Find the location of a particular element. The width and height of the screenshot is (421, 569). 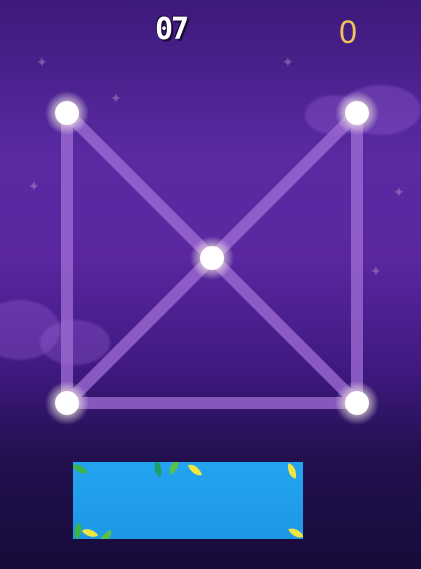

puzzle-edge-top-right-center is located at coordinates (284, 185).